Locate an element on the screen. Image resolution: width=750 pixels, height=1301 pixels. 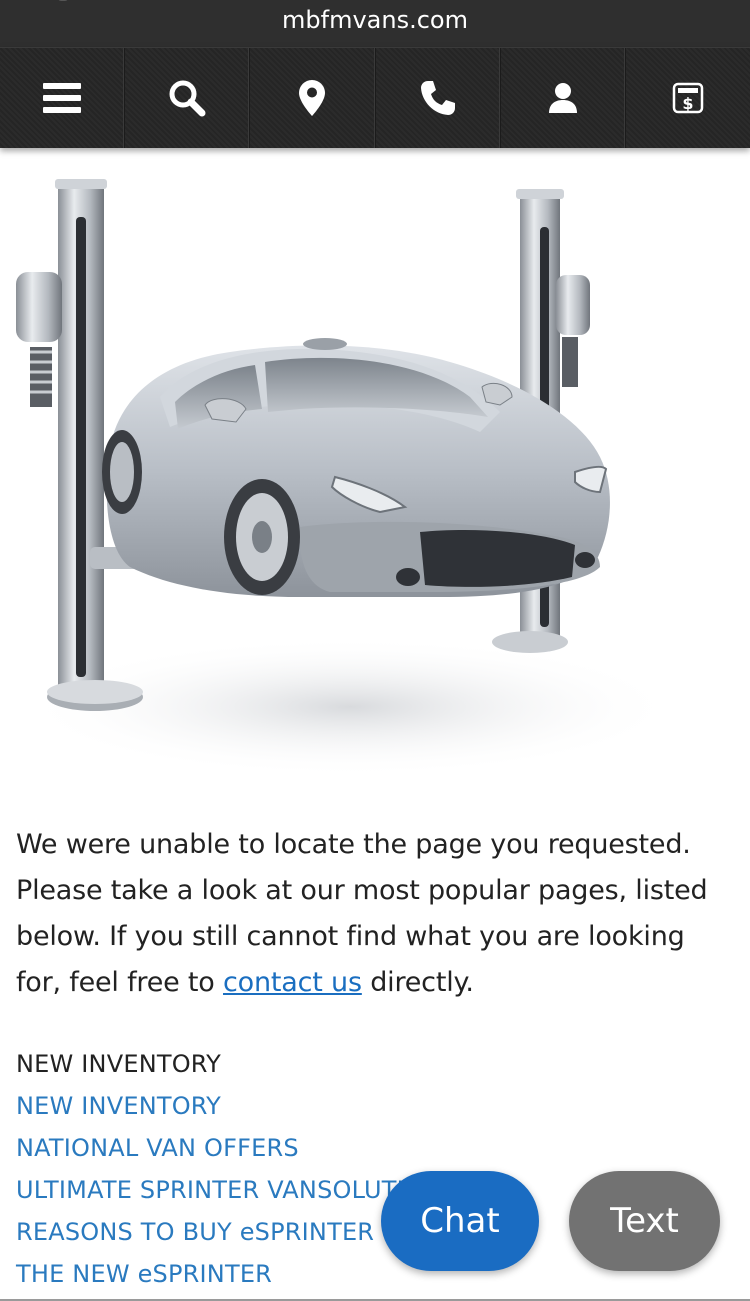
account-button is located at coordinates (563, 98).